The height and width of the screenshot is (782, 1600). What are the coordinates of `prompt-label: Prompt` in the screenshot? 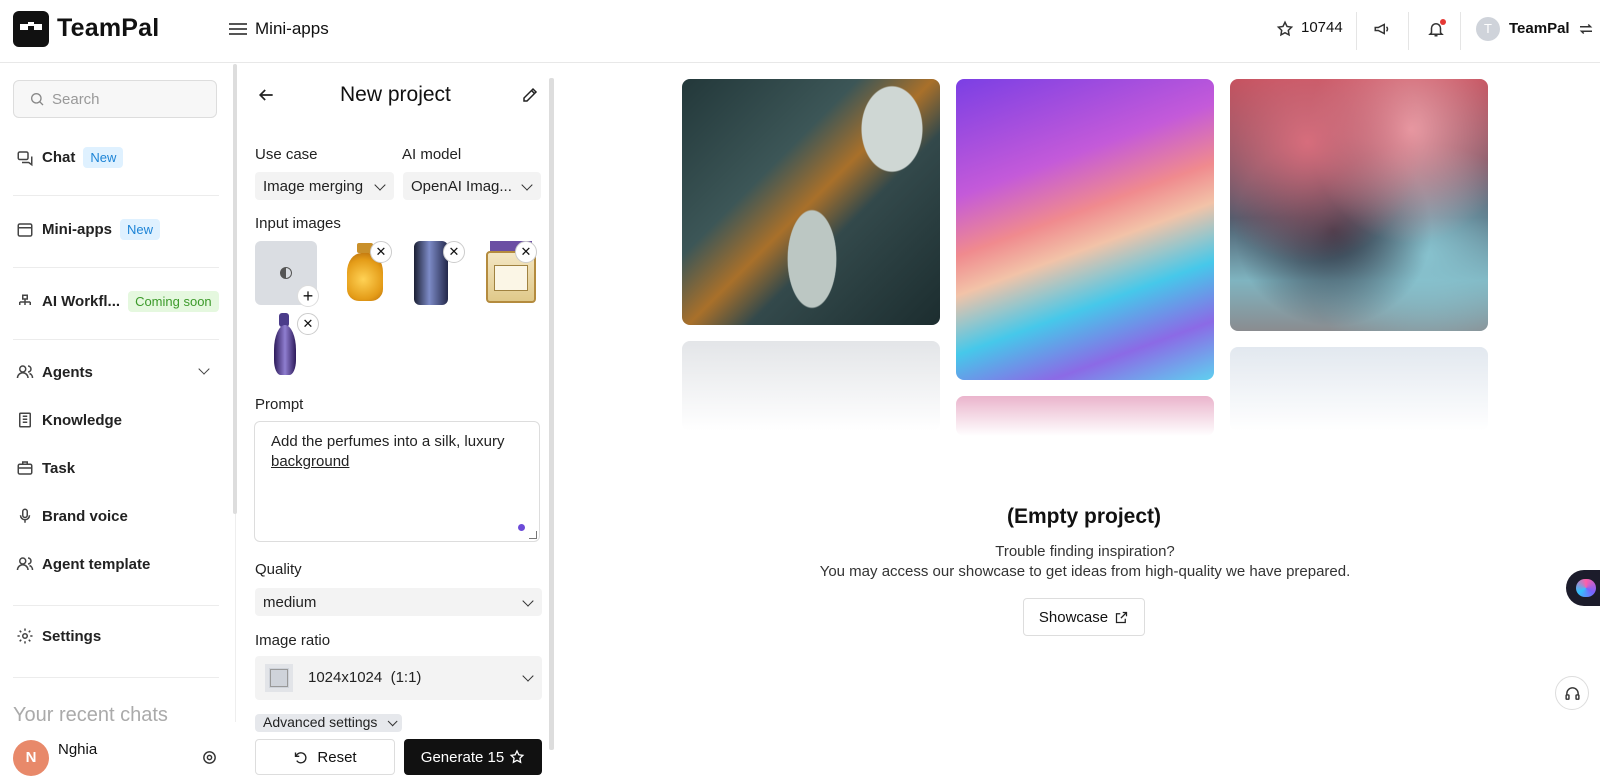 It's located at (279, 404).